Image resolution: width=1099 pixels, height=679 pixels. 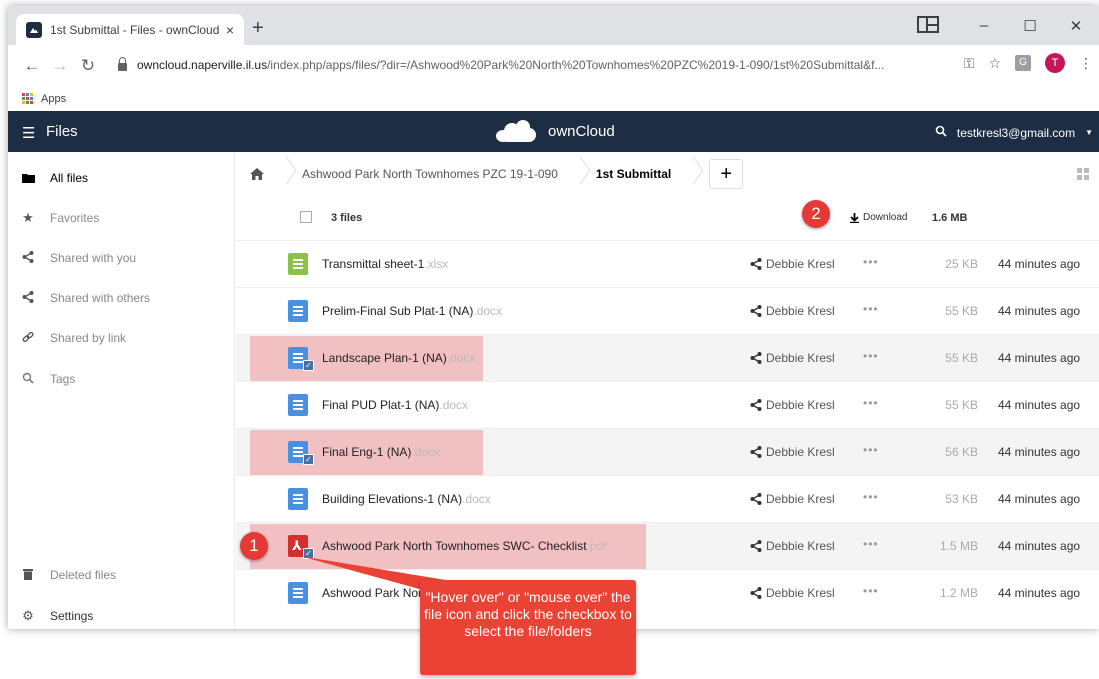 I want to click on maximize-button: ☐, so click(x=1030, y=26).